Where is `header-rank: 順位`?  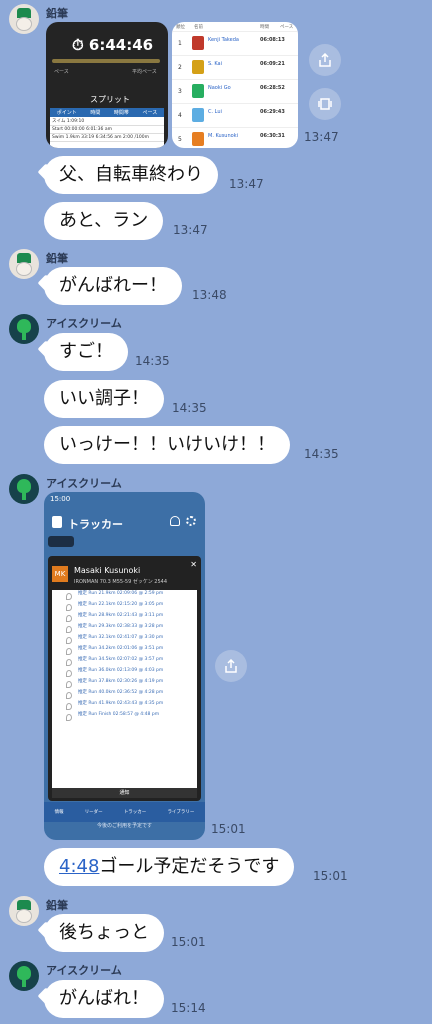
header-rank: 順位 is located at coordinates (180, 27).